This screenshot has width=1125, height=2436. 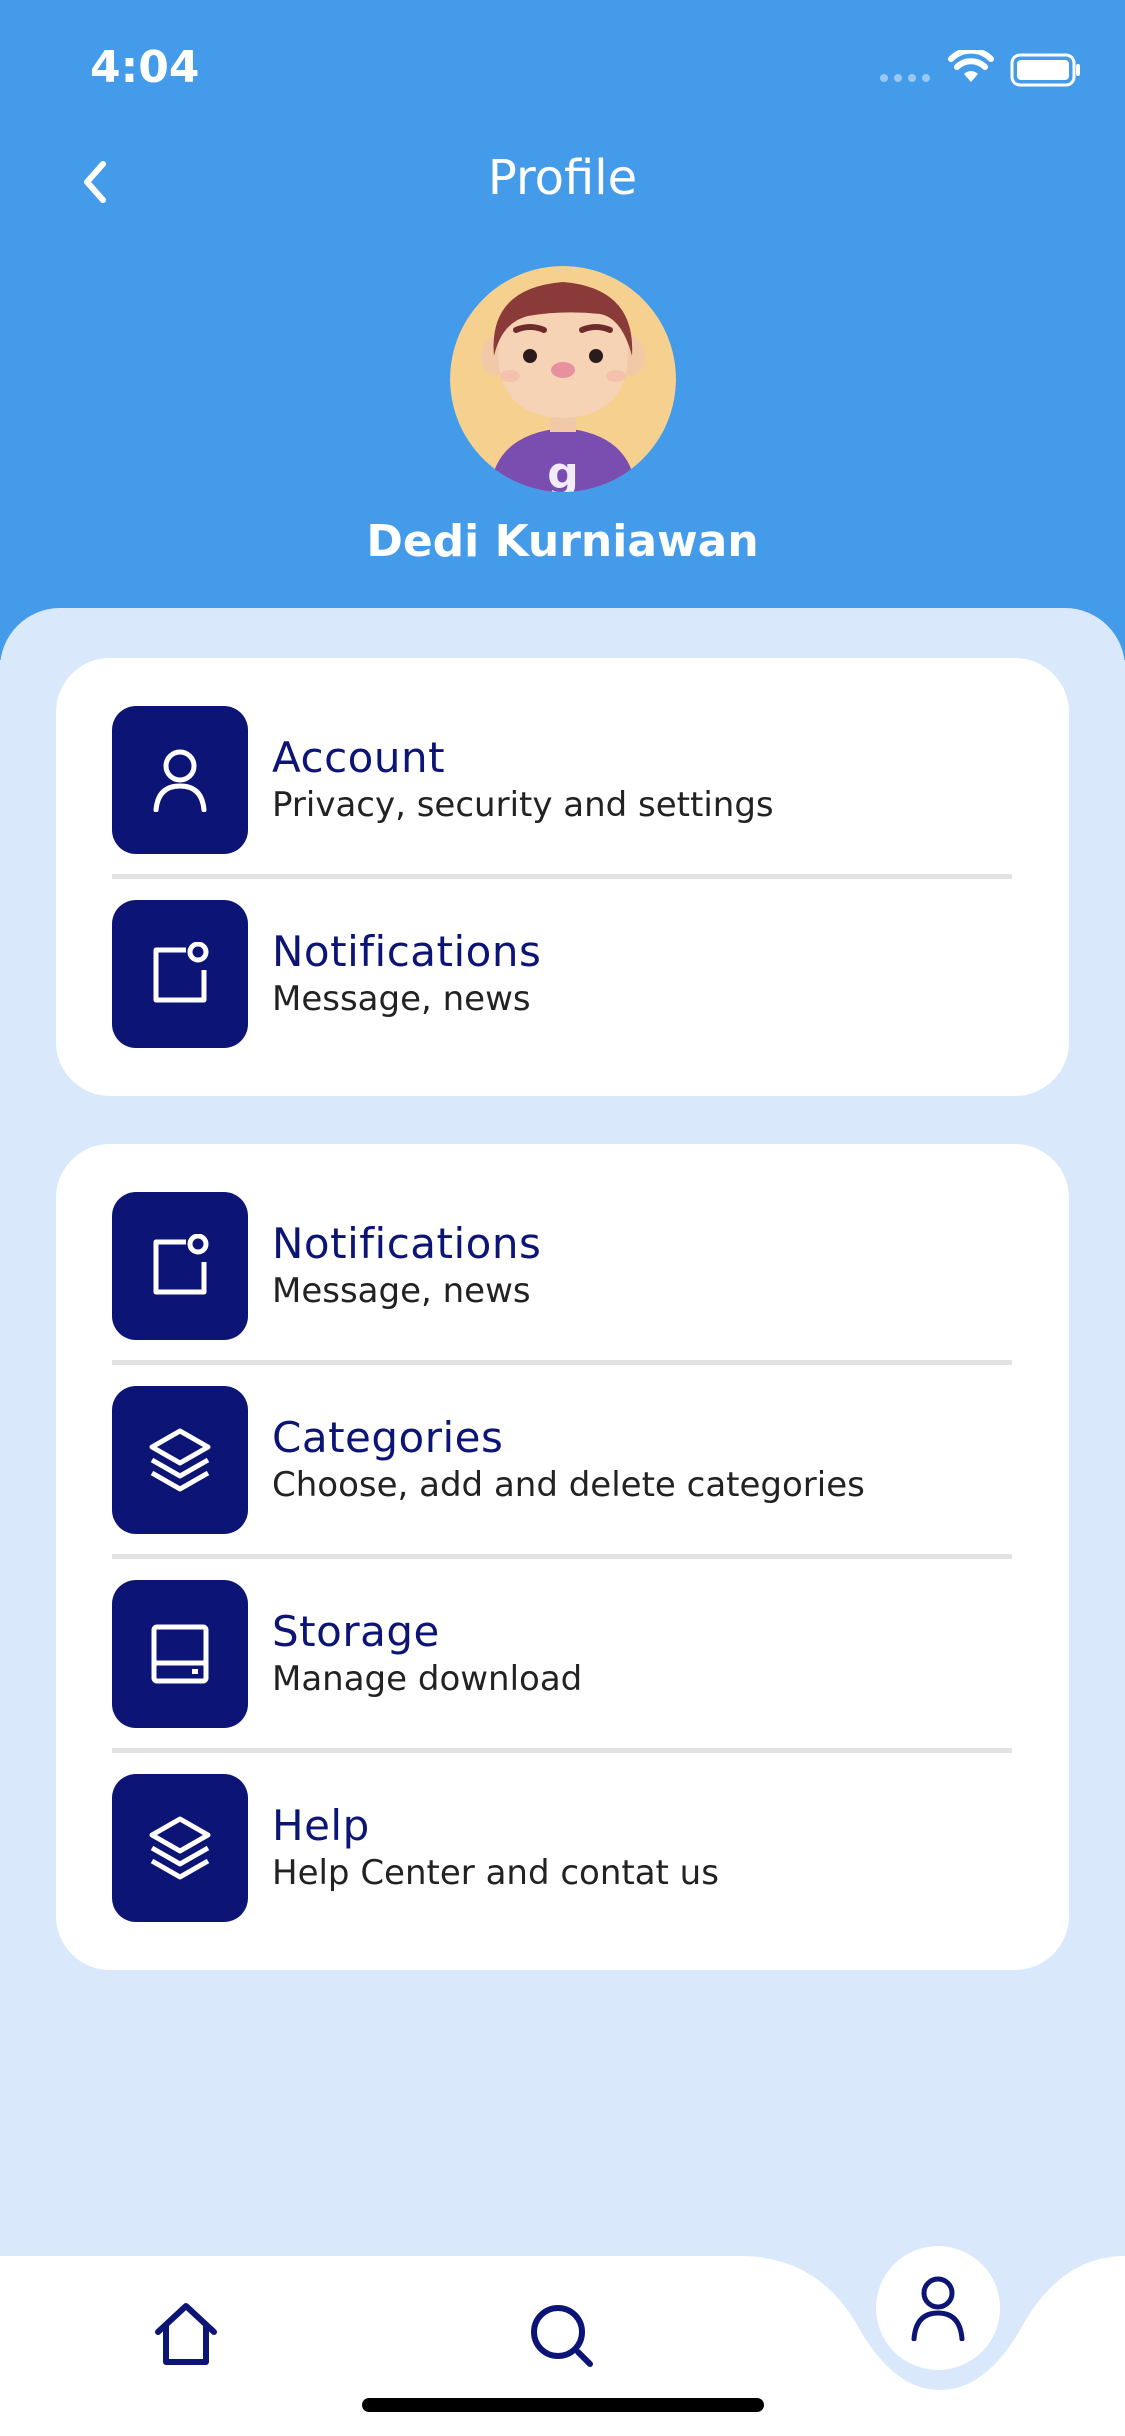 I want to click on tab-search, so click(x=562, y=2336).